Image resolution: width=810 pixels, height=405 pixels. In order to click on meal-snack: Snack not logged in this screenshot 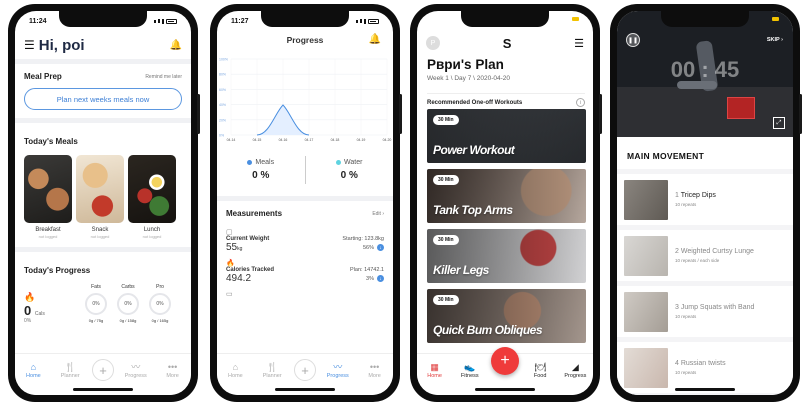, I will do `click(100, 197)`.